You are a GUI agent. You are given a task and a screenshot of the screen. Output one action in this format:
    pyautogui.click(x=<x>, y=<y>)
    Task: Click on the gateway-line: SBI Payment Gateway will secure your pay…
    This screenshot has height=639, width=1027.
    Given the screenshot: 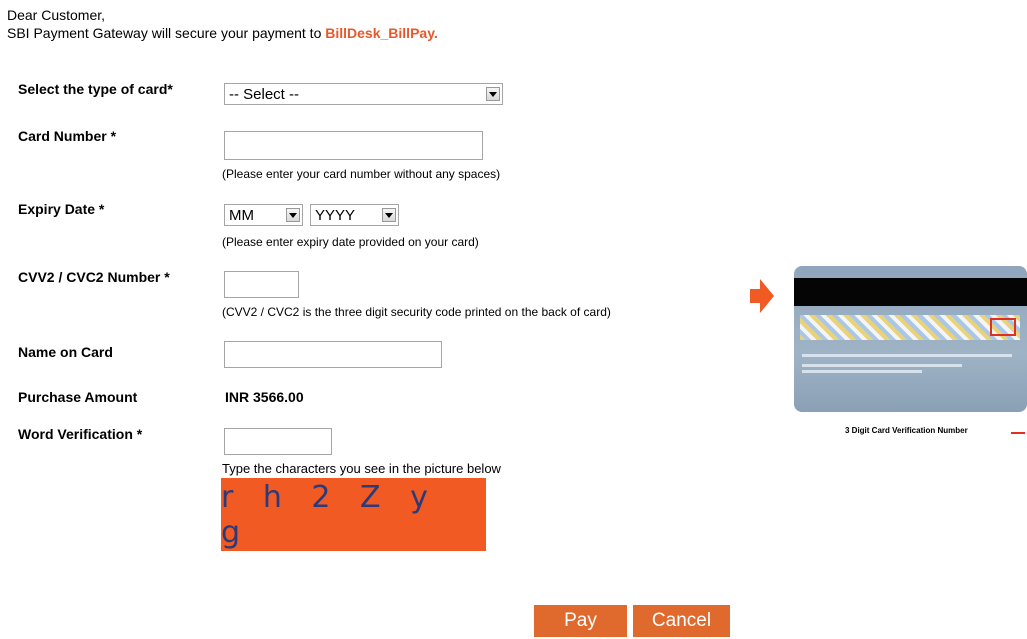 What is the action you would take?
    pyautogui.click(x=222, y=33)
    